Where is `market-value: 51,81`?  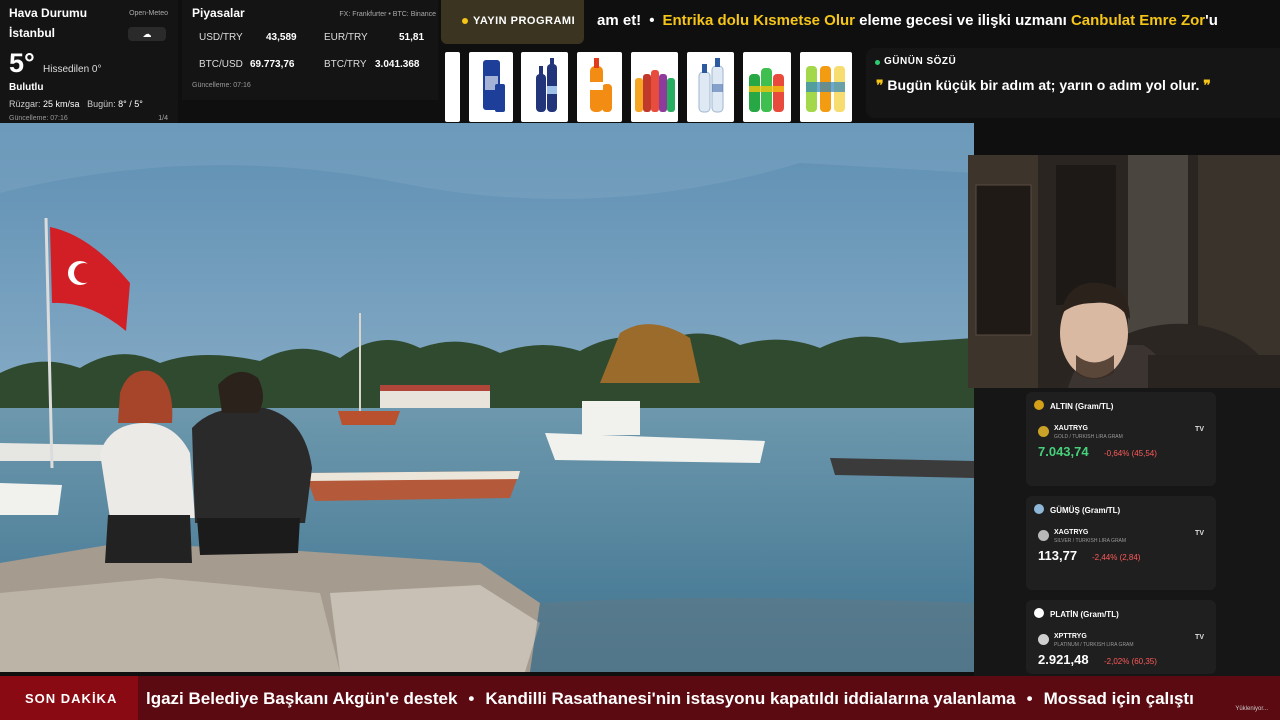
market-value: 51,81 is located at coordinates (412, 37).